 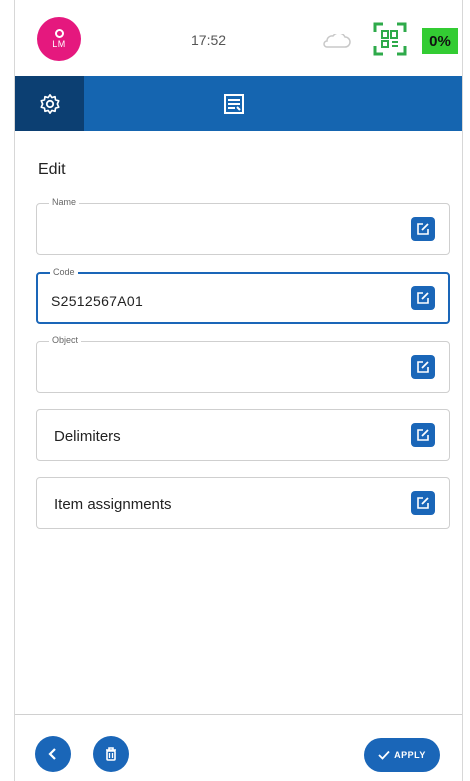 I want to click on code-field-label: Code, so click(x=64, y=272).